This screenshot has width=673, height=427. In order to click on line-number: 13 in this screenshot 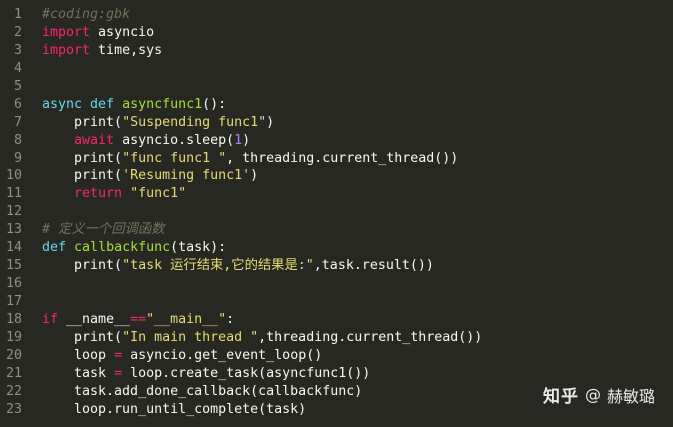, I will do `click(13, 230)`.